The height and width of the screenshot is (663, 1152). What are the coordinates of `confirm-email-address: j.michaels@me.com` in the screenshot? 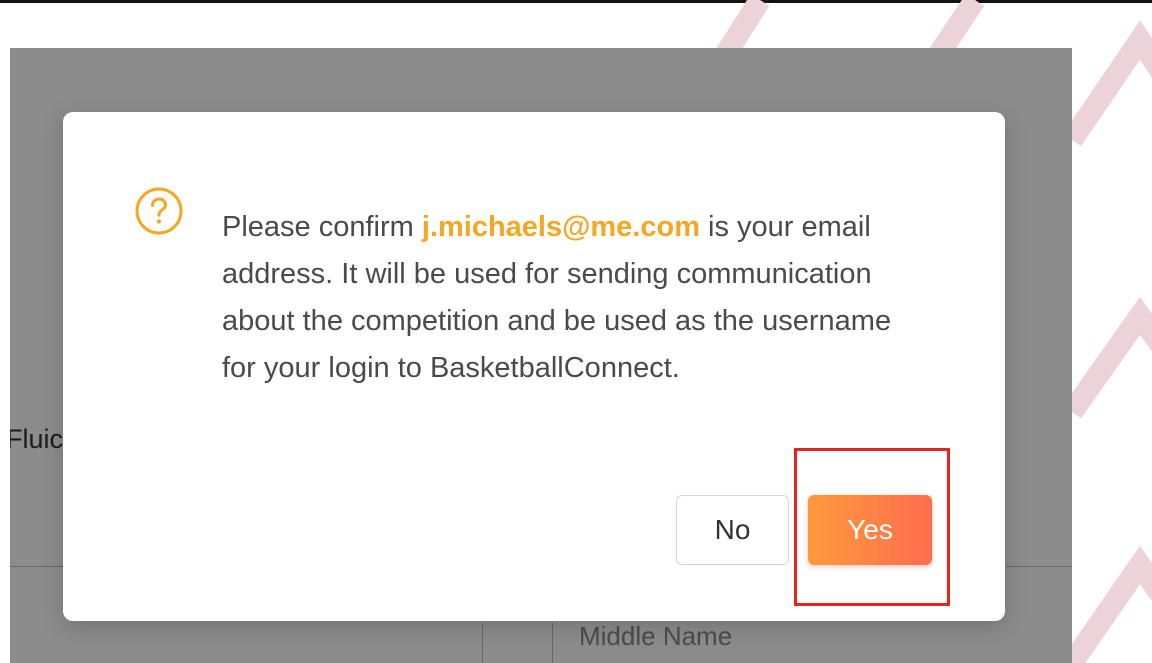 It's located at (560, 227).